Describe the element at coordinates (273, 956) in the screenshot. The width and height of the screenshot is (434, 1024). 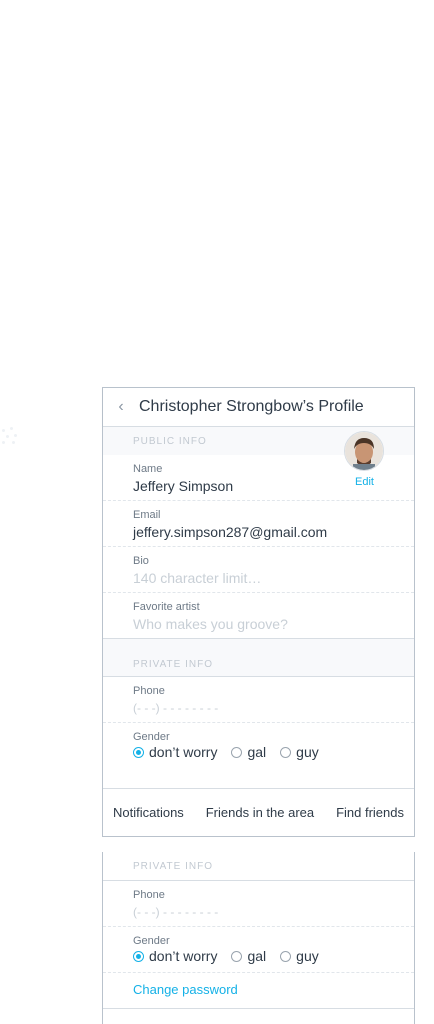
I see `gender-radio-group-2: don’t worry gal guy` at that location.